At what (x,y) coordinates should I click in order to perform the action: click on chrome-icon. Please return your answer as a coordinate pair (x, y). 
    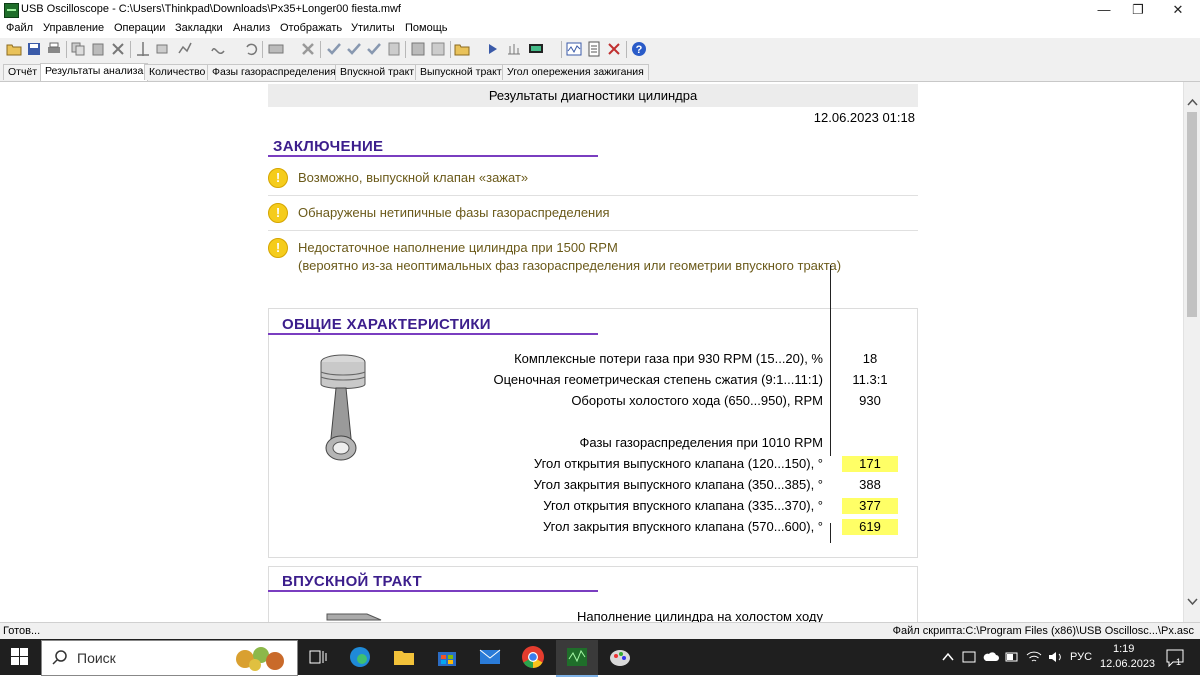
    Looking at the image, I should click on (533, 657).